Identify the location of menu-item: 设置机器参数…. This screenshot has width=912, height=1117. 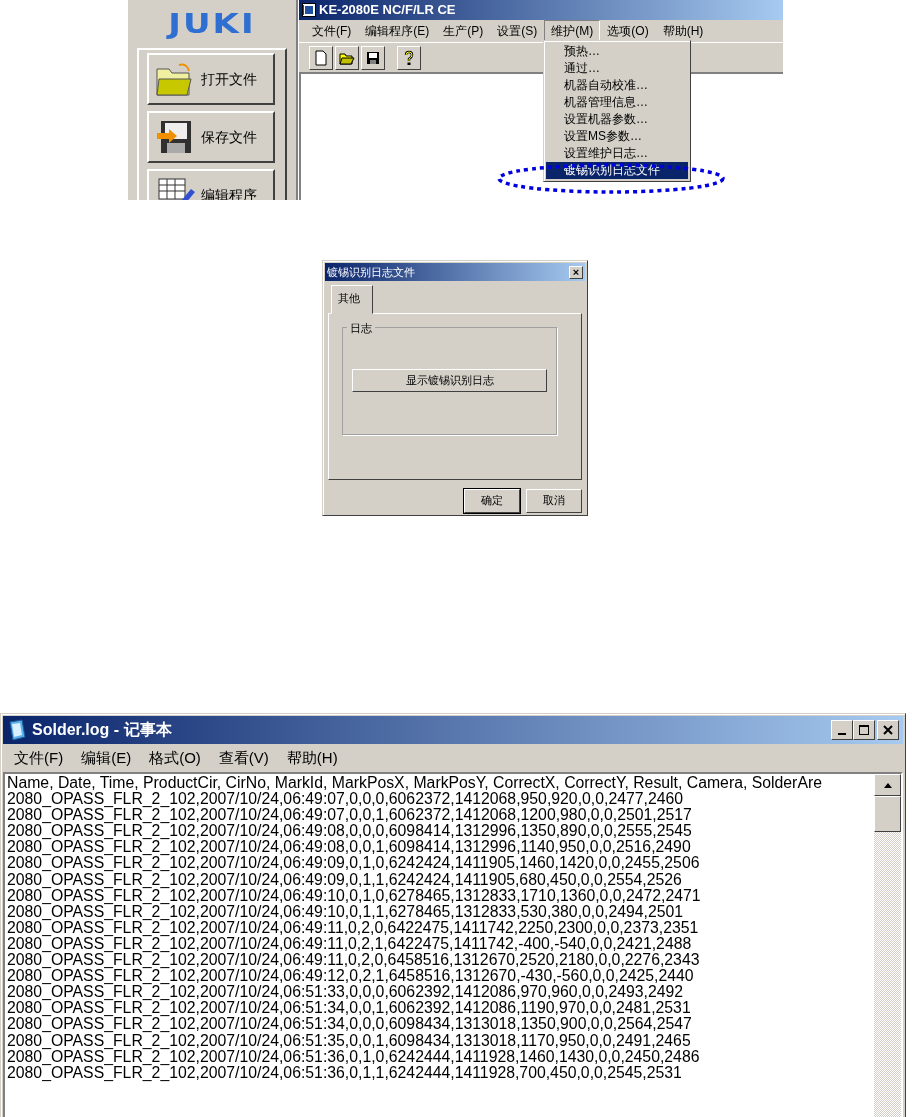
(617, 119).